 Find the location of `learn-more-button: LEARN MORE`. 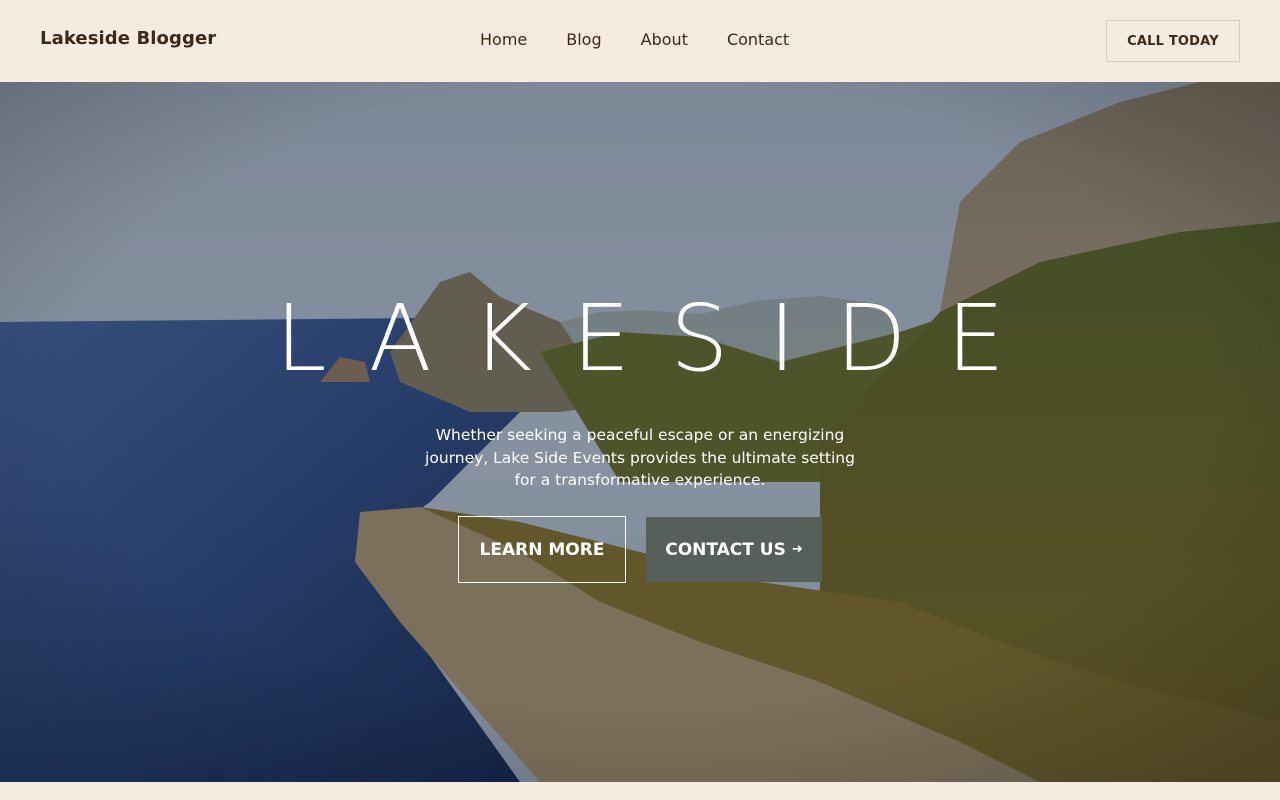

learn-more-button: LEARN MORE is located at coordinates (542, 549).